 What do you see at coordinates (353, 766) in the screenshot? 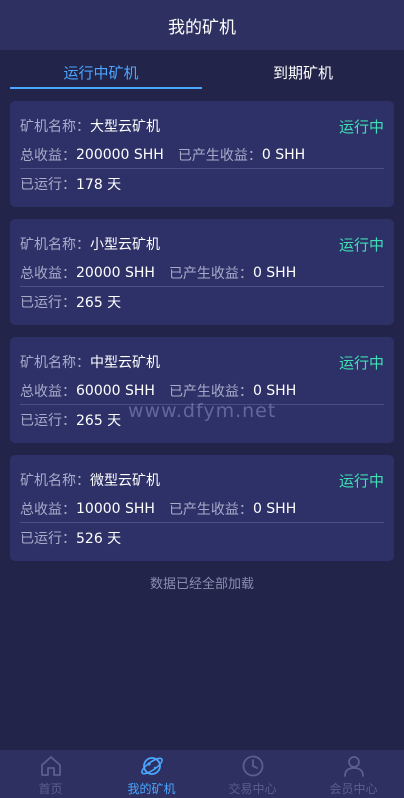
I see `user-icon` at bounding box center [353, 766].